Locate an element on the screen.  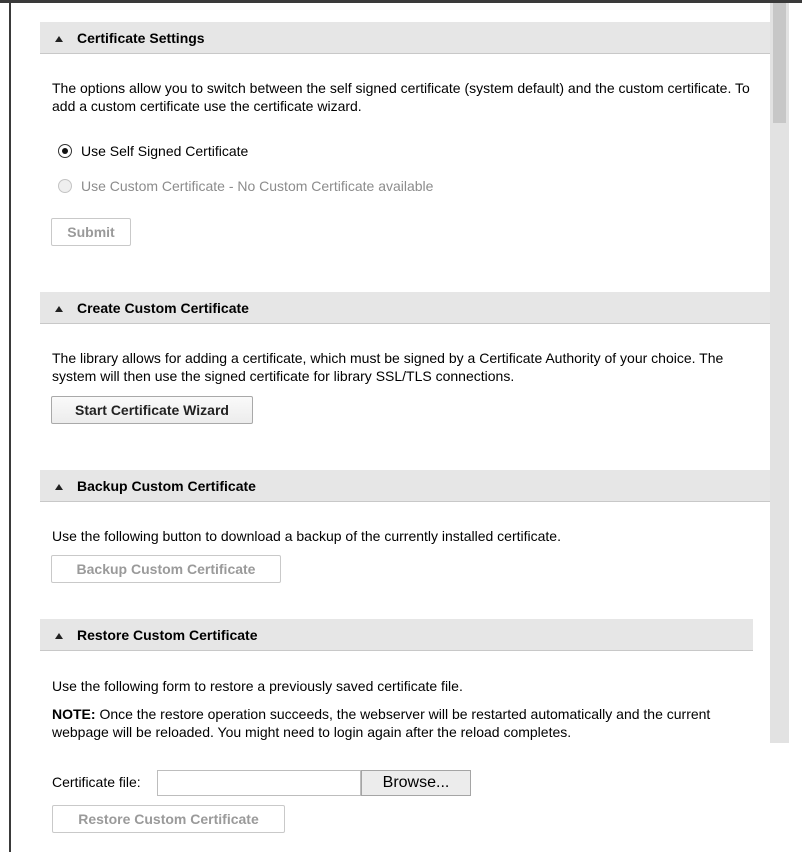
certificate-settings-header: Certificate Settings is located at coordinates (405, 38).